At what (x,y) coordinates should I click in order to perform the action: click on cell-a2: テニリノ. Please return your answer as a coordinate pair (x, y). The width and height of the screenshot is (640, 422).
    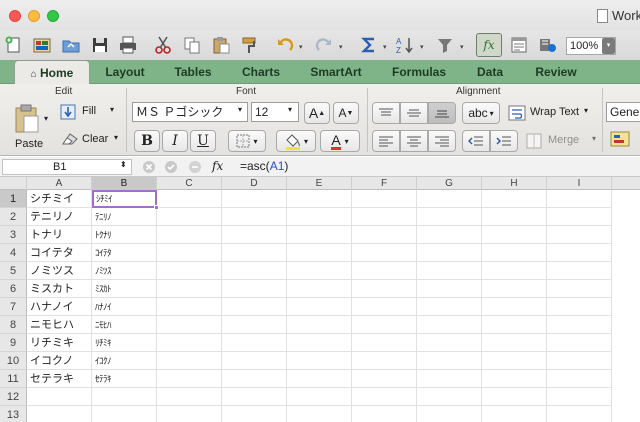
    Looking at the image, I should click on (59, 217).